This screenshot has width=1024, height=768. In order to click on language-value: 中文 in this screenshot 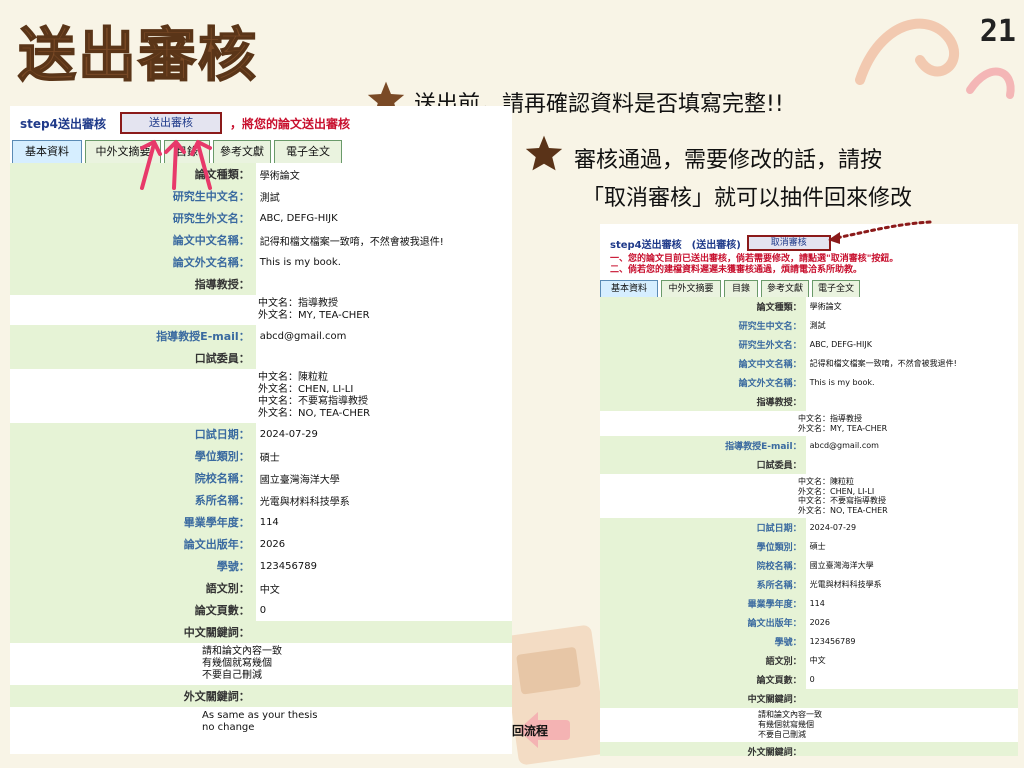, I will do `click(911, 660)`.